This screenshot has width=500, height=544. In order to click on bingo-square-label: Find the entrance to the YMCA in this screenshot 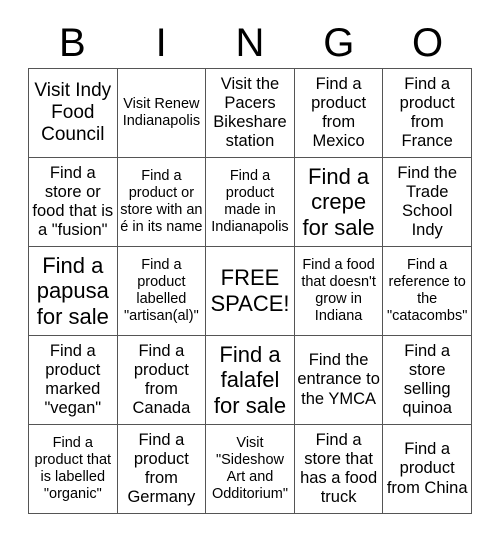, I will do `click(338, 379)`.